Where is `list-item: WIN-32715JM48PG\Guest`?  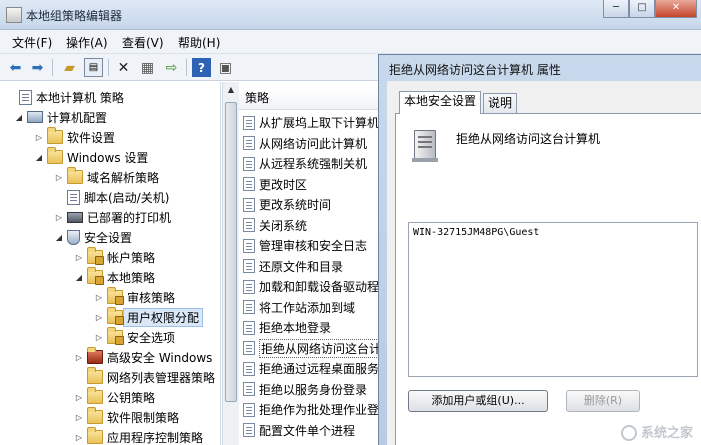 list-item: WIN-32715JM48PG\Guest is located at coordinates (476, 232).